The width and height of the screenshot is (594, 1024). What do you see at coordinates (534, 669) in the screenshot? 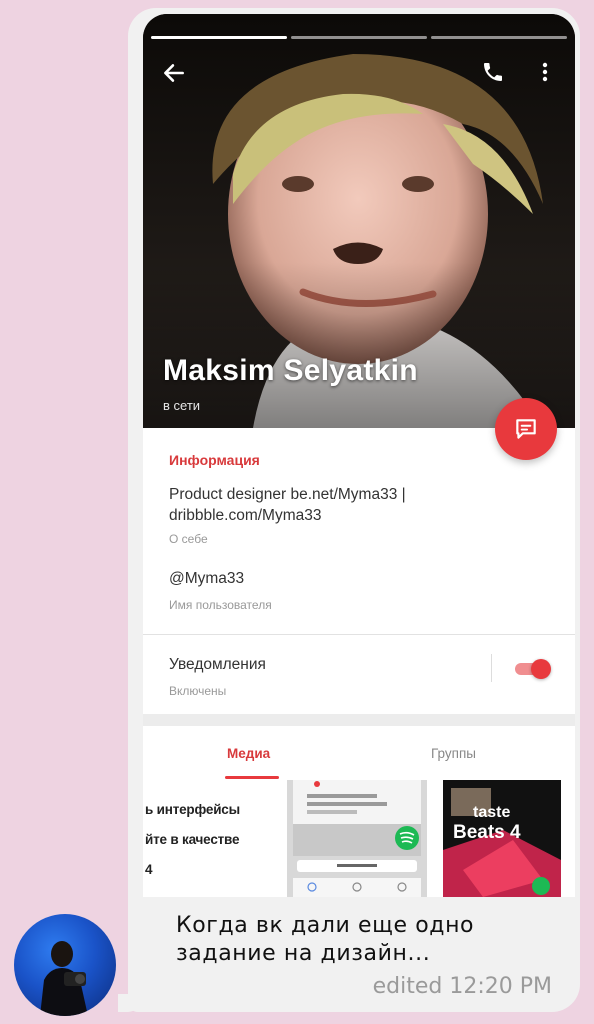
I see `notifications-toggle` at bounding box center [534, 669].